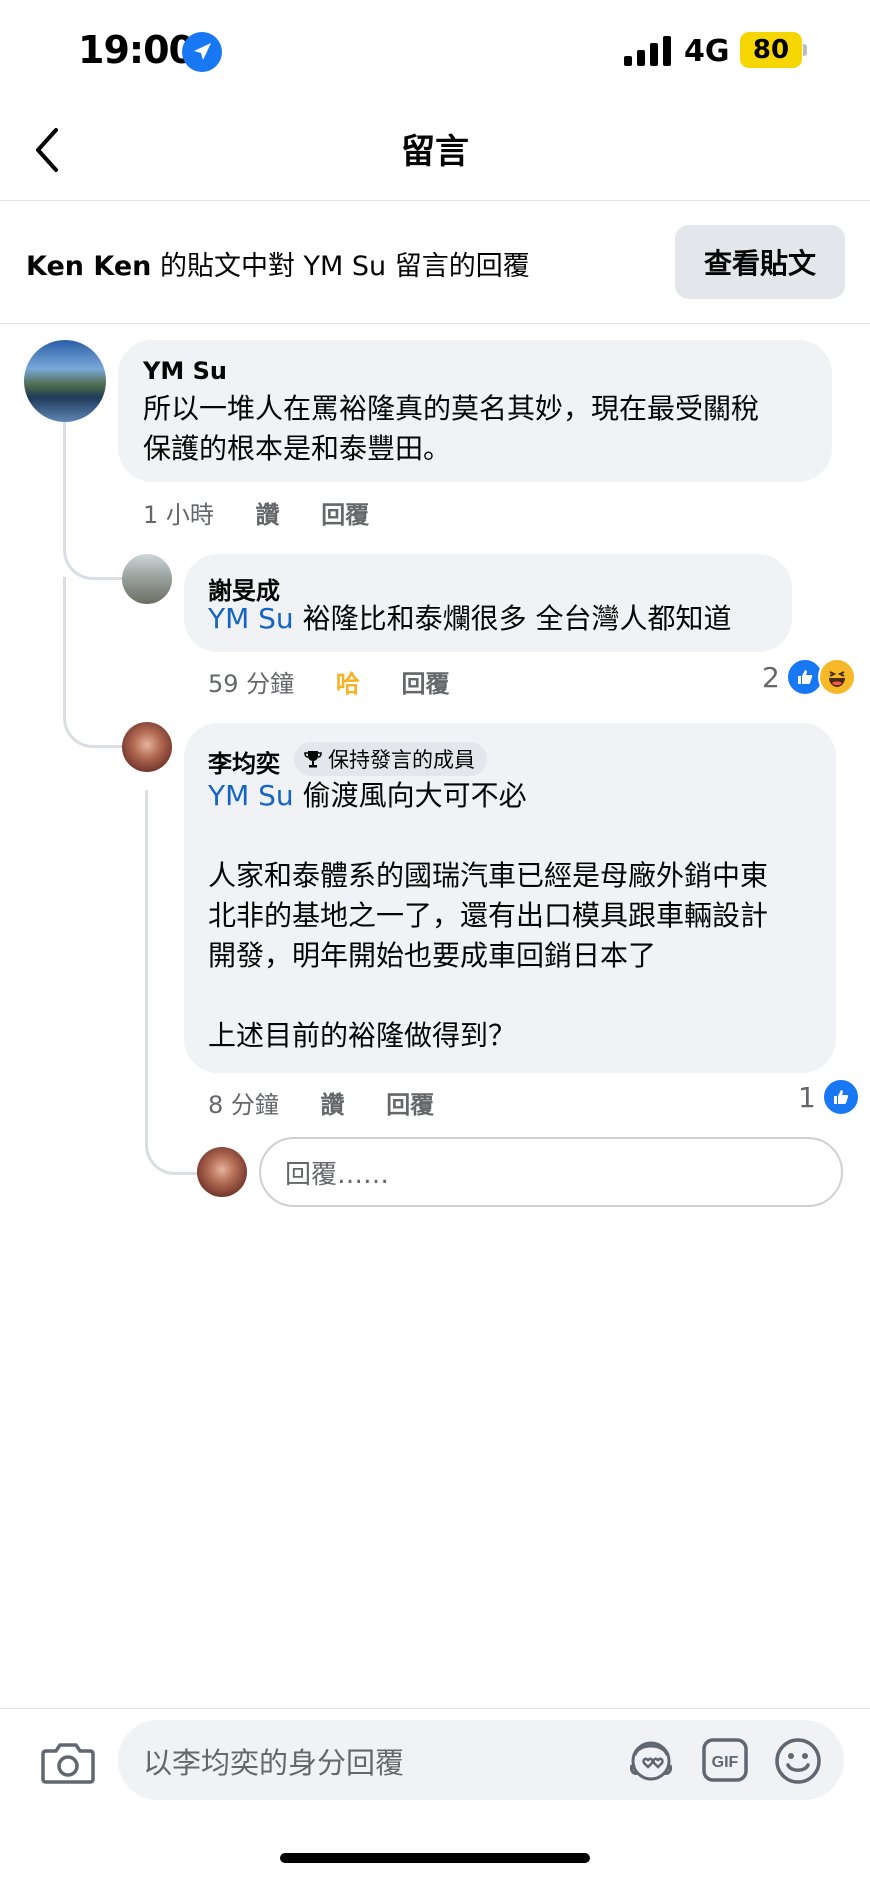  What do you see at coordinates (243, 1105) in the screenshot?
I see `comment-time: 8 分鐘` at bounding box center [243, 1105].